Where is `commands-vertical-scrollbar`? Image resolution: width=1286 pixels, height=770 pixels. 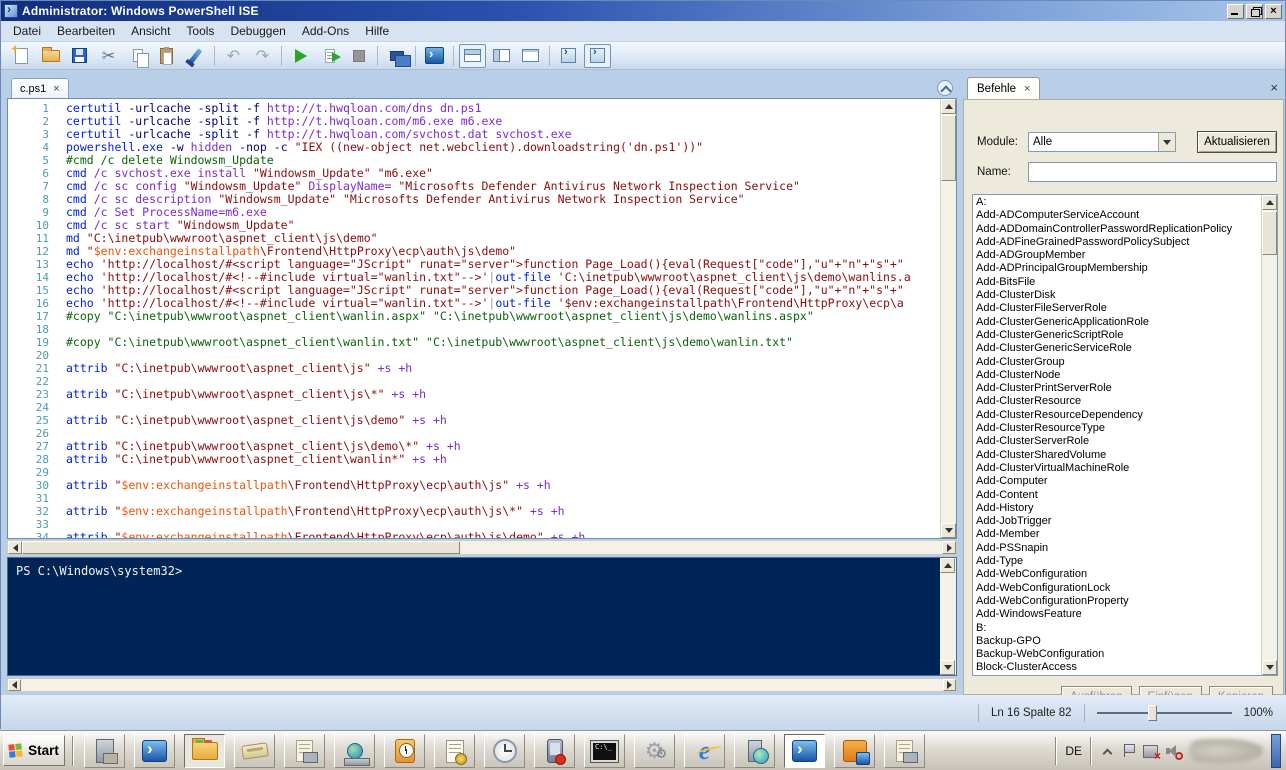 commands-vertical-scrollbar is located at coordinates (1269, 435).